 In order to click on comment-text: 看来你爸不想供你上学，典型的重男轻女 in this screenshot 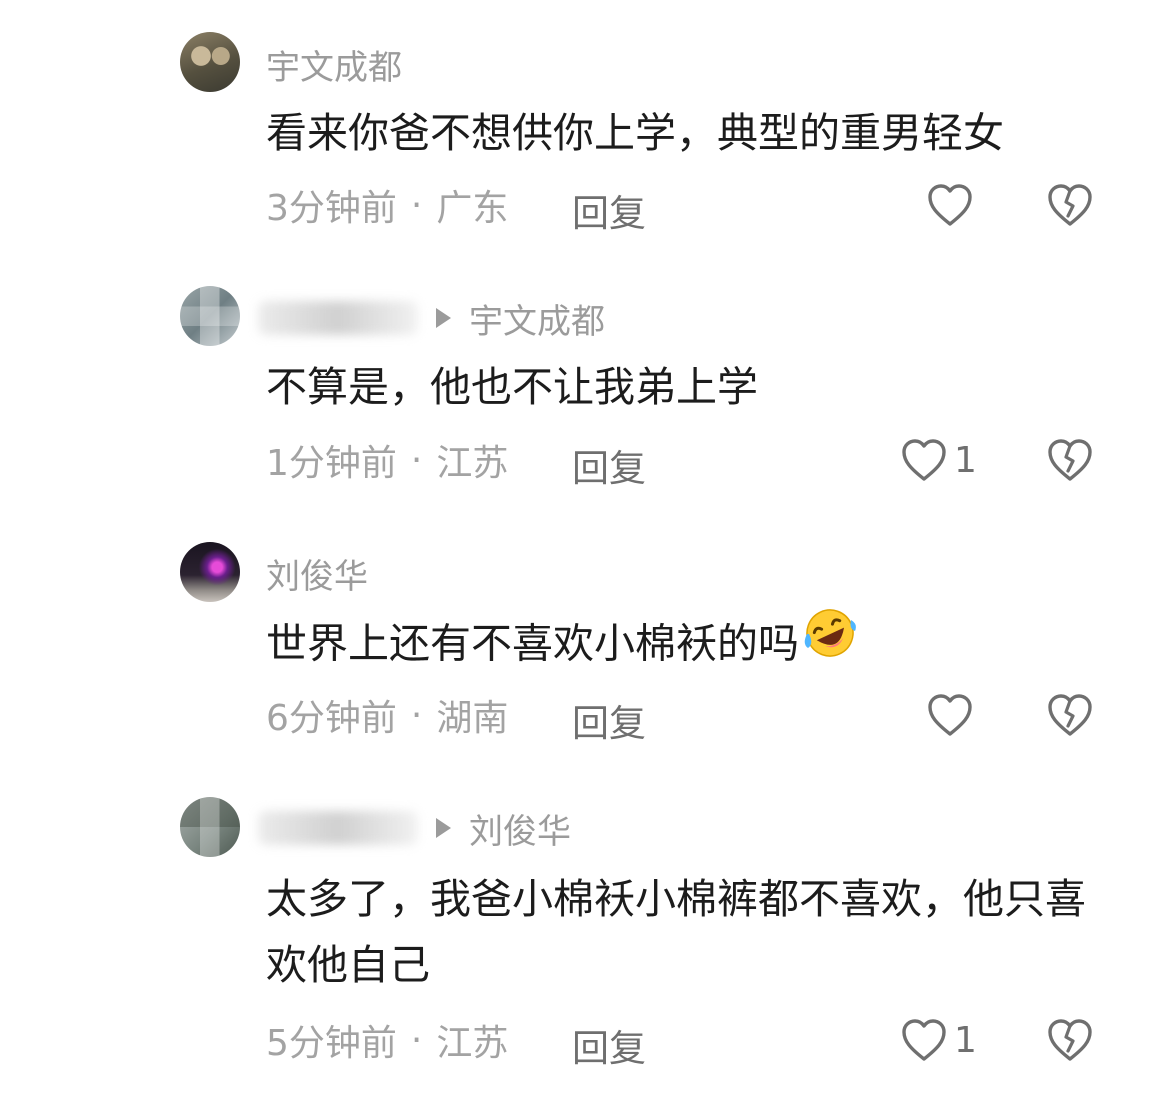, I will do `click(681, 133)`.